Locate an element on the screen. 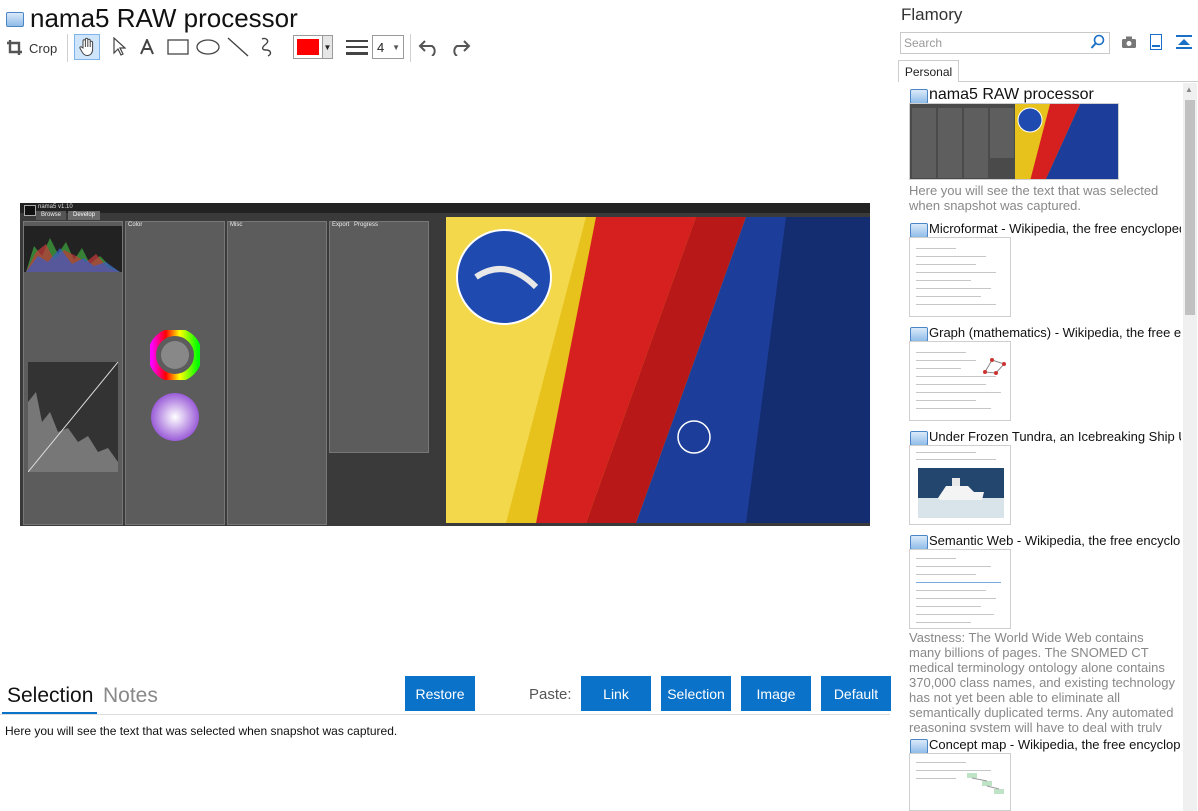 The height and width of the screenshot is (811, 1198). snapshot-panel-histogram is located at coordinates (73, 373).